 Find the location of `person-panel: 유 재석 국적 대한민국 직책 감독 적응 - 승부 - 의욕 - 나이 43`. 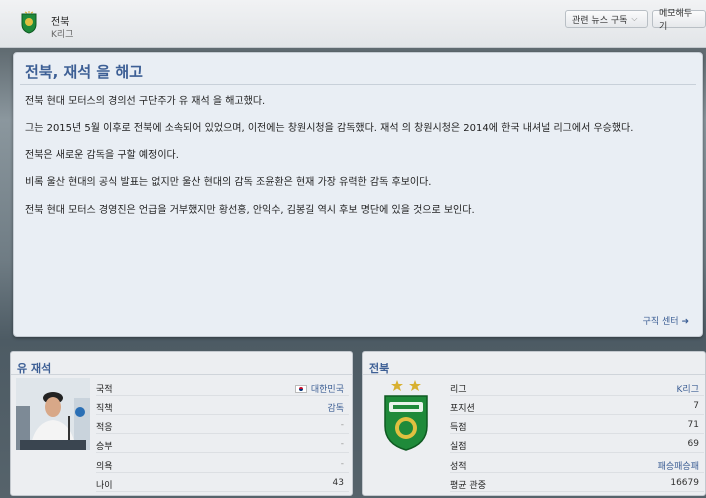

person-panel: 유 재석 국적 대한민국 직책 감독 적응 - 승부 - 의욕 - 나이 43 is located at coordinates (181, 423).